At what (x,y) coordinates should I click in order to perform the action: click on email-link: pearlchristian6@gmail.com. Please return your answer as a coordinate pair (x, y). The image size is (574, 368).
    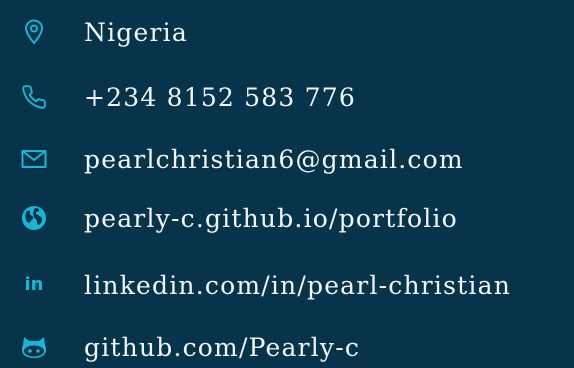
    Looking at the image, I should click on (274, 159).